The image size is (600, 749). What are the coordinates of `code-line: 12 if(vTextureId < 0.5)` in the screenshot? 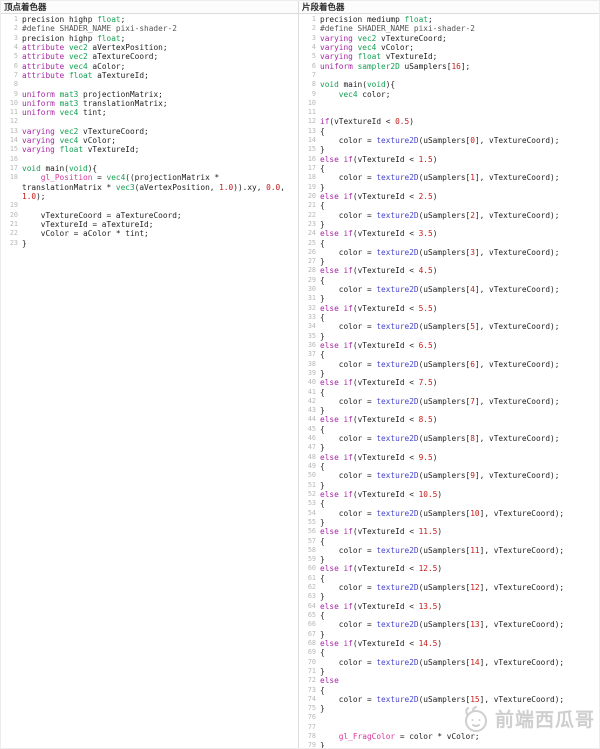 It's located at (449, 121).